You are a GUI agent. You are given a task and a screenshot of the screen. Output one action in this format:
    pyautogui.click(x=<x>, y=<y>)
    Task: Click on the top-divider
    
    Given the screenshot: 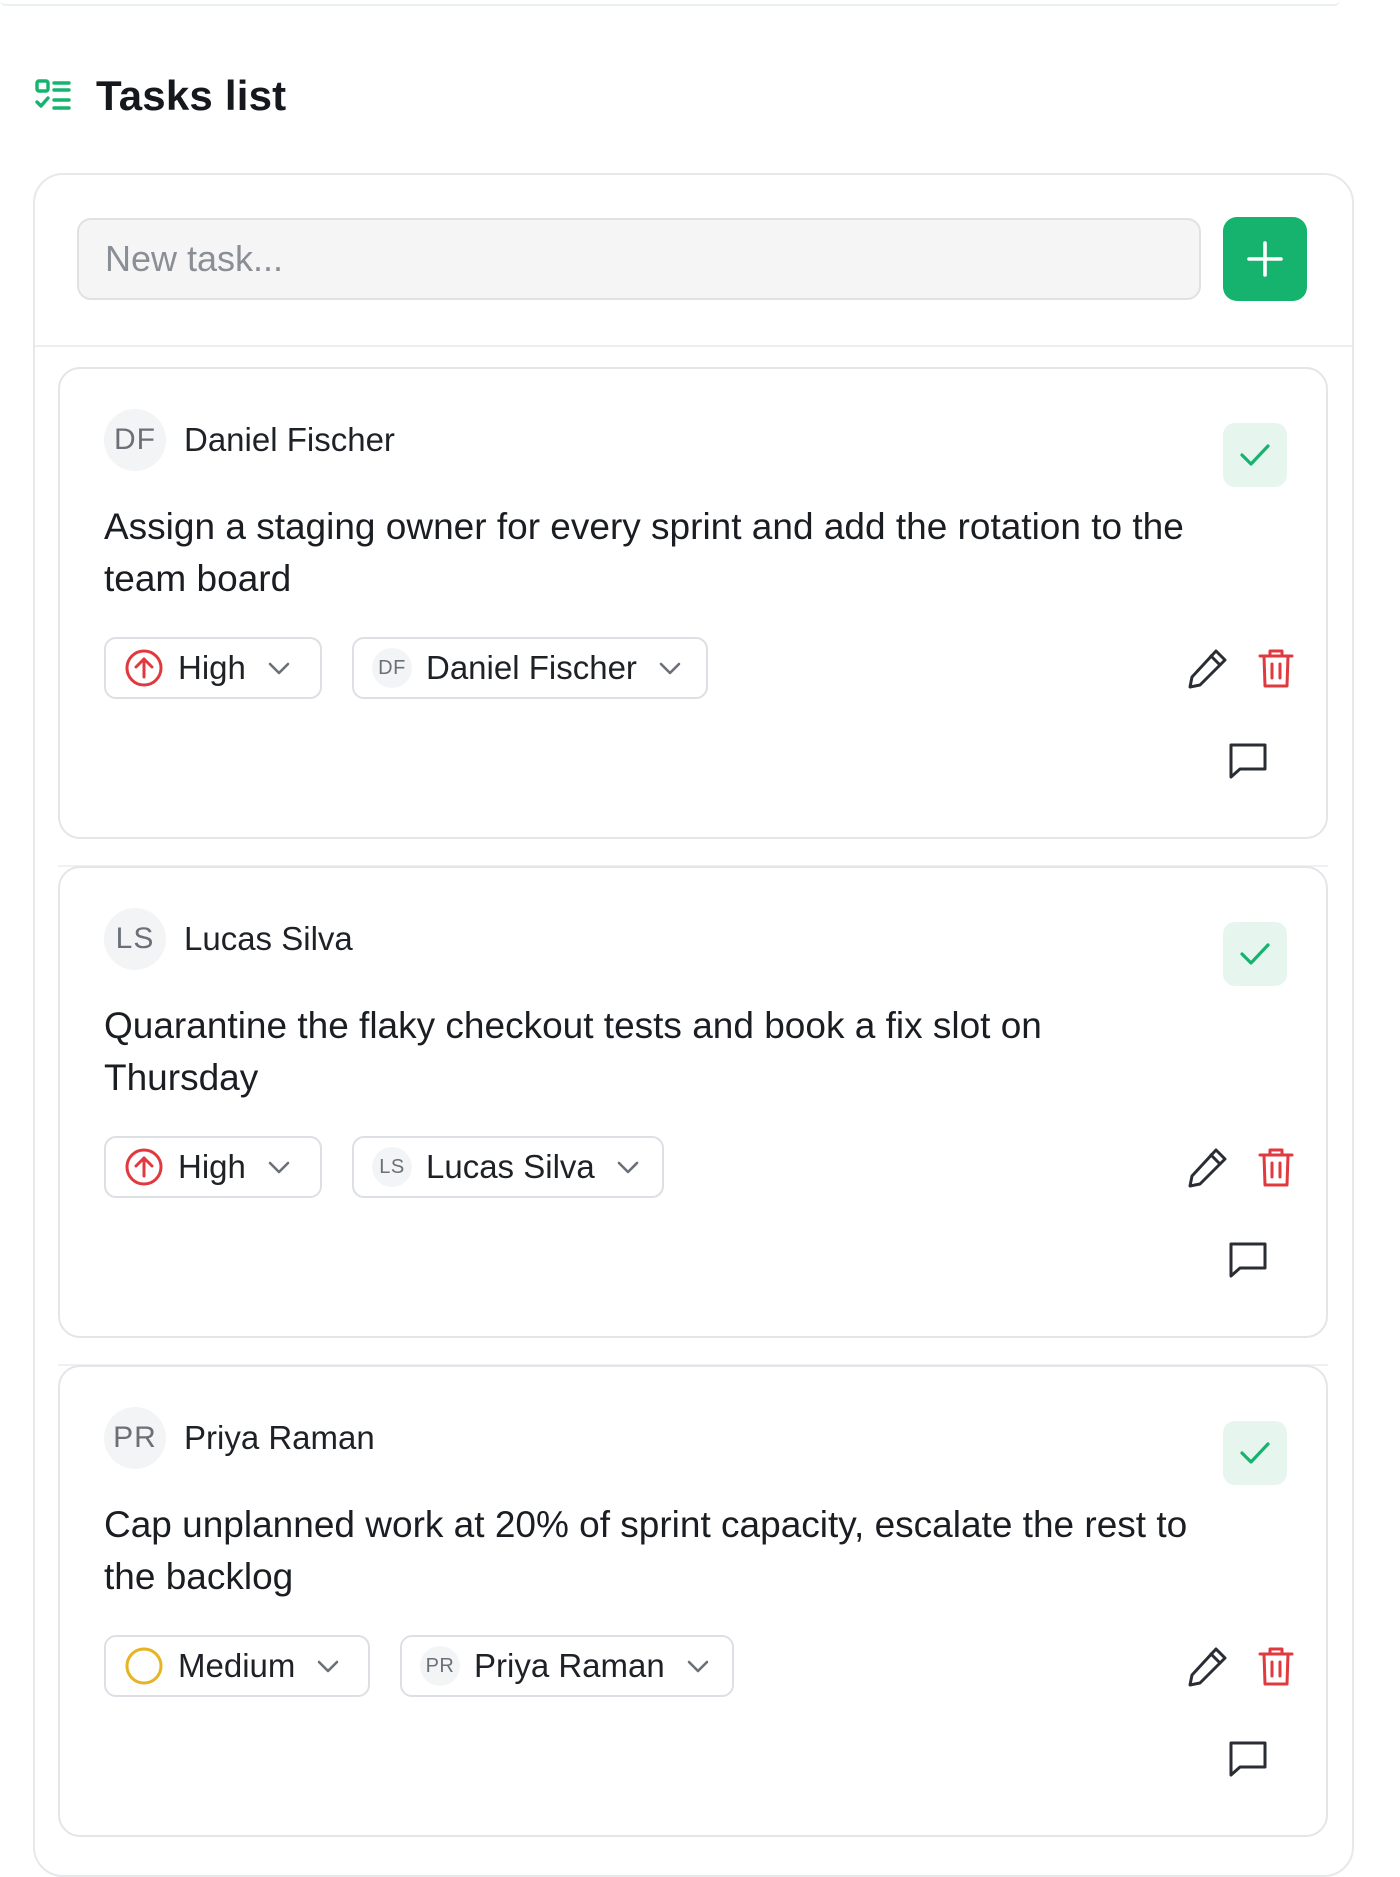 What is the action you would take?
    pyautogui.click(x=670, y=3)
    